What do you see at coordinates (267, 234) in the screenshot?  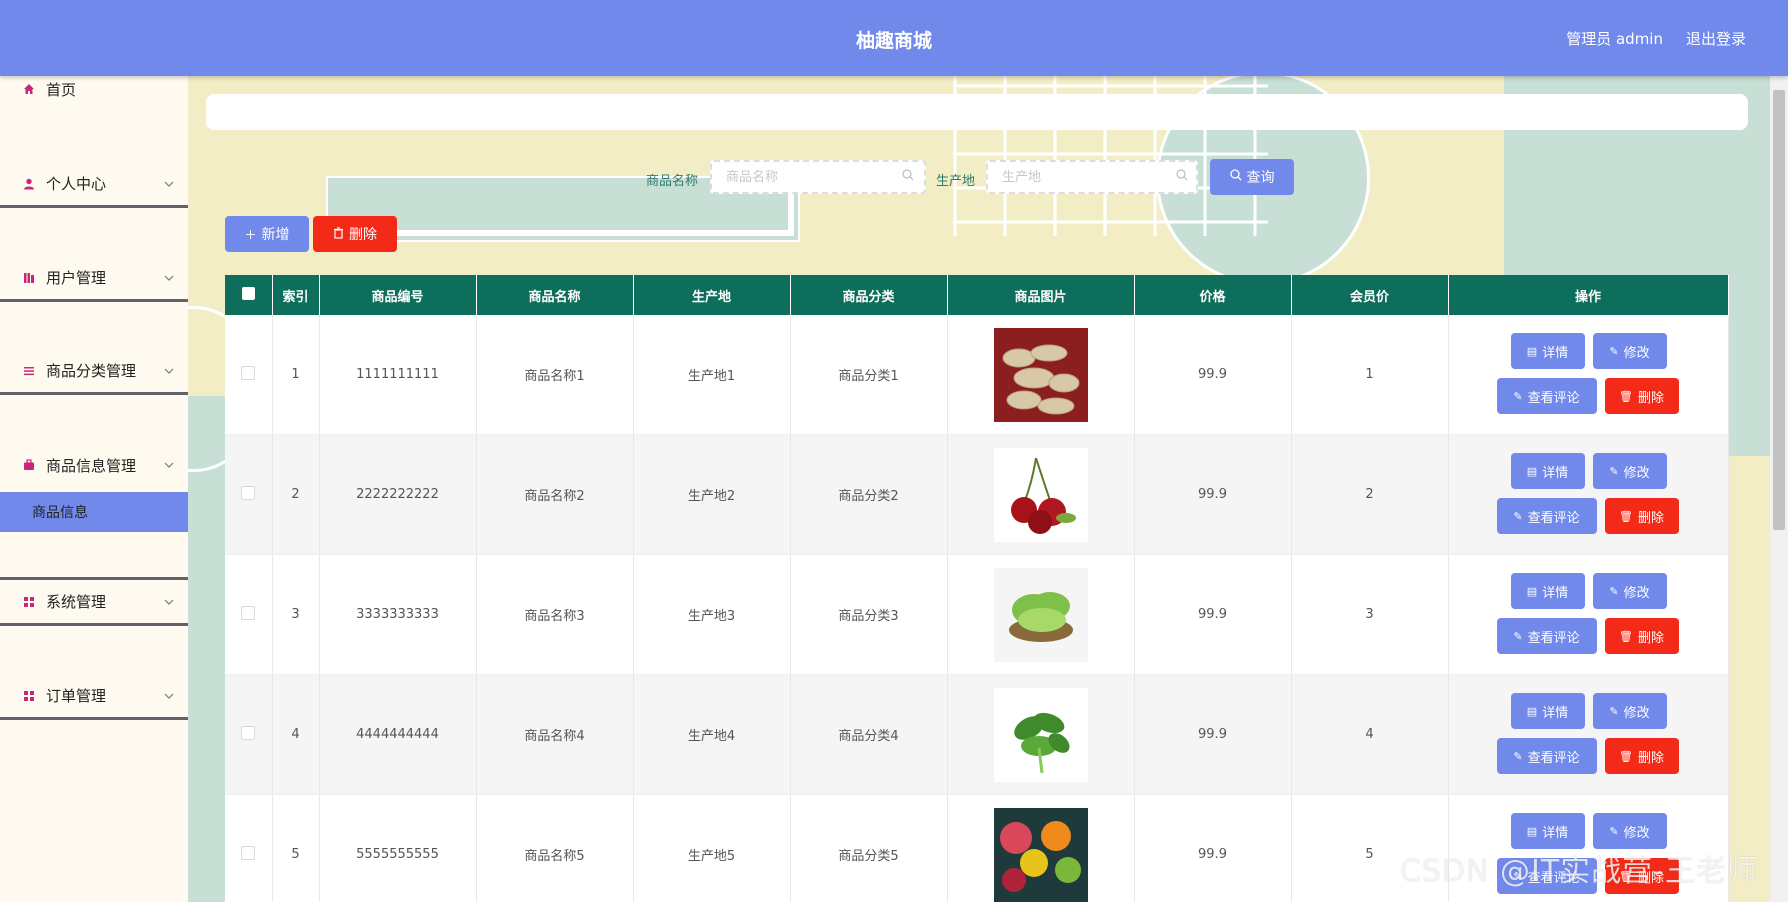 I see `add-button: ＋ 新增` at bounding box center [267, 234].